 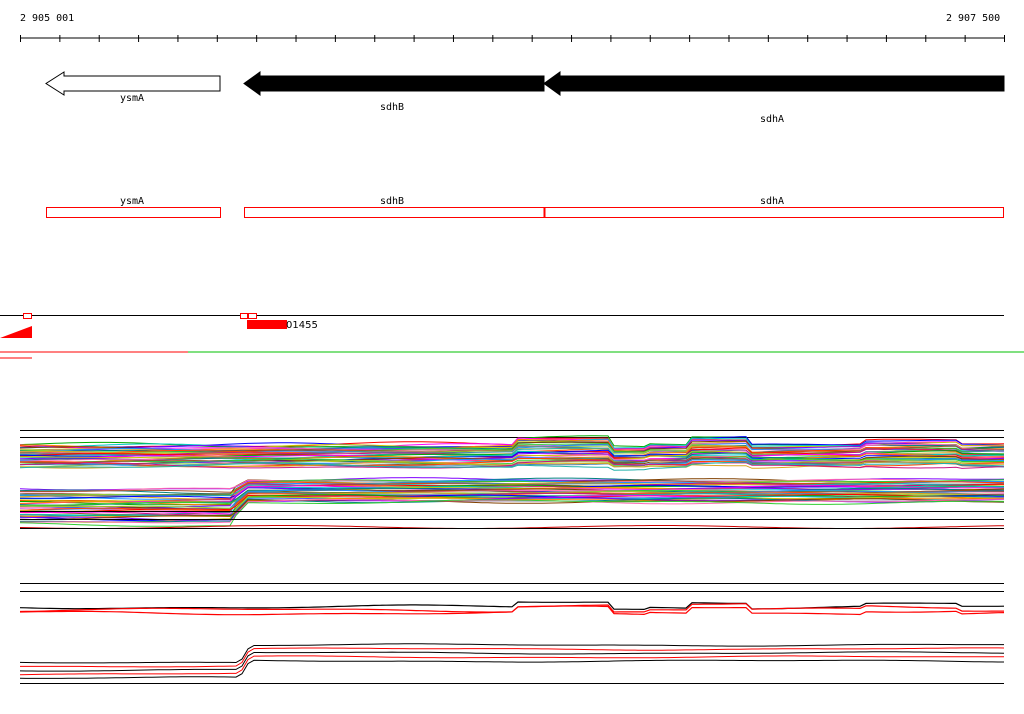 I want to click on coverage-tick-b, so click(x=252, y=316).